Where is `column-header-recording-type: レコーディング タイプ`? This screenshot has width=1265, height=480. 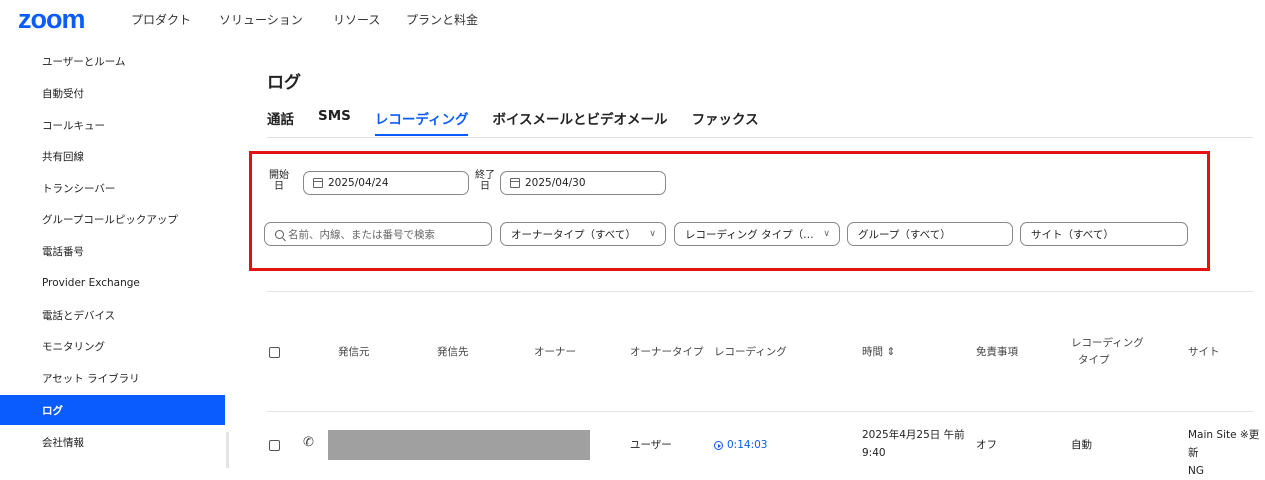 column-header-recording-type: レコーディング タイプ is located at coordinates (1107, 352).